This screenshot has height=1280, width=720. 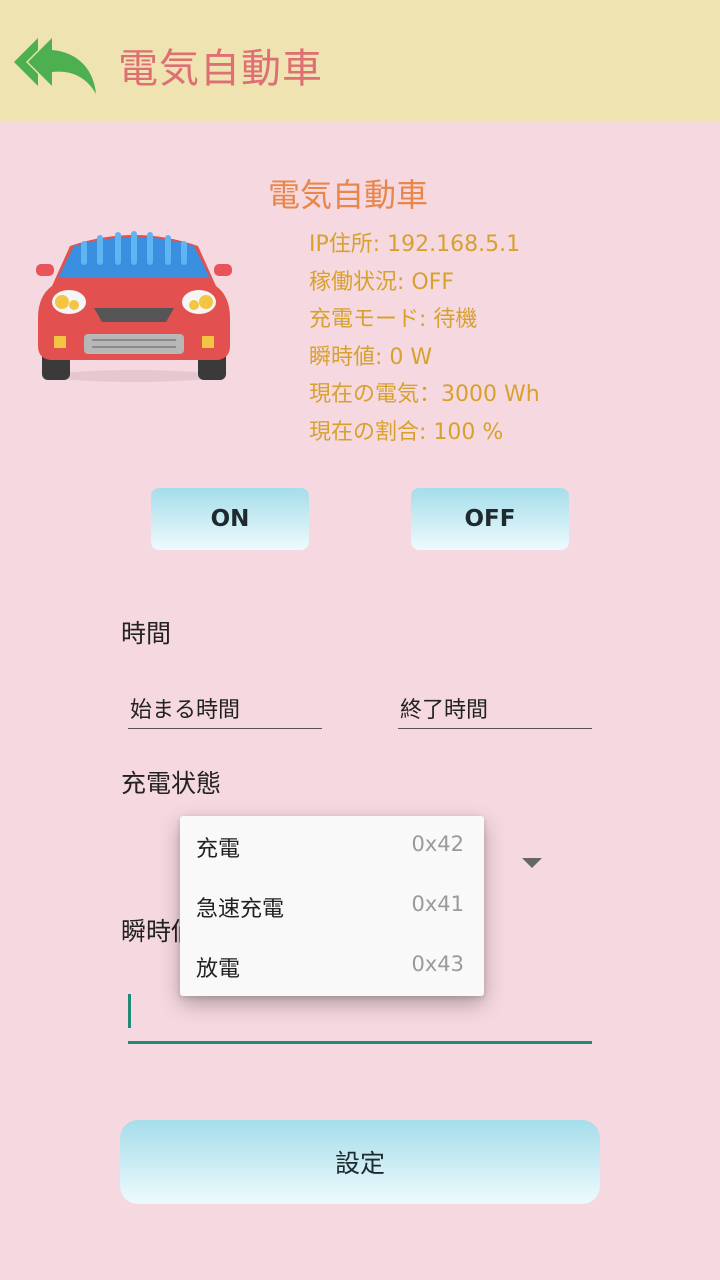 What do you see at coordinates (347, 195) in the screenshot?
I see `device-title: 電気自動車` at bounding box center [347, 195].